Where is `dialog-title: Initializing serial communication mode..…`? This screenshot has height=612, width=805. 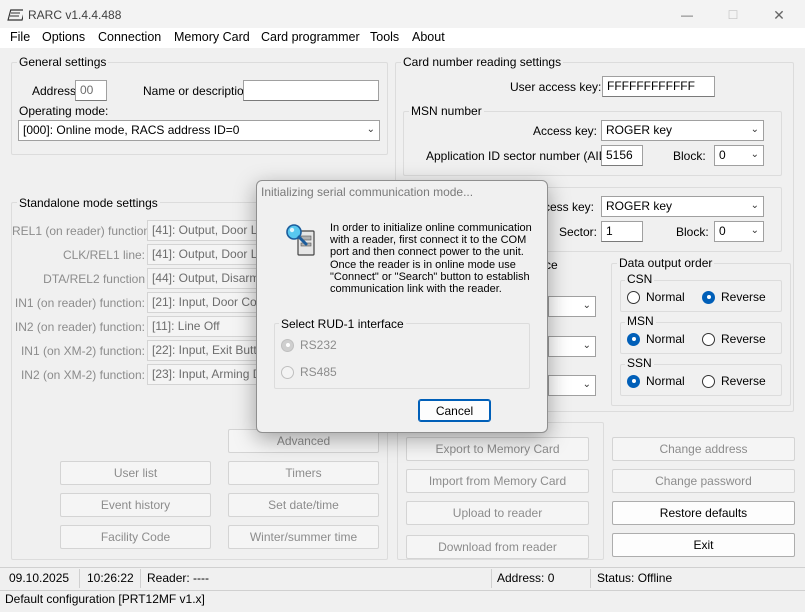 dialog-title: Initializing serial communication mode..… is located at coordinates (367, 192).